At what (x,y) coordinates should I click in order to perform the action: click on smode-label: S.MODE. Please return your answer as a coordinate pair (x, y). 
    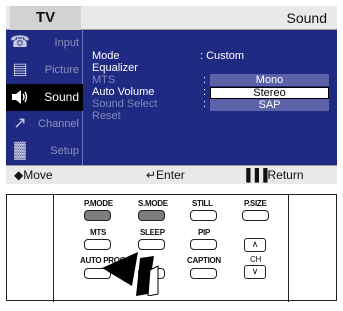
    Looking at the image, I should click on (153, 203).